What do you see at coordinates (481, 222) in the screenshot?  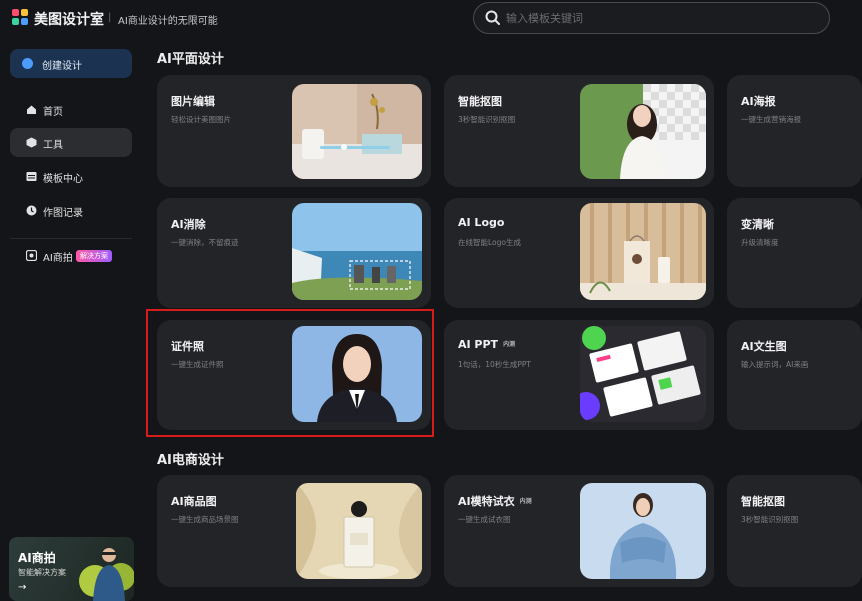 I see `card-title: AI Logo` at bounding box center [481, 222].